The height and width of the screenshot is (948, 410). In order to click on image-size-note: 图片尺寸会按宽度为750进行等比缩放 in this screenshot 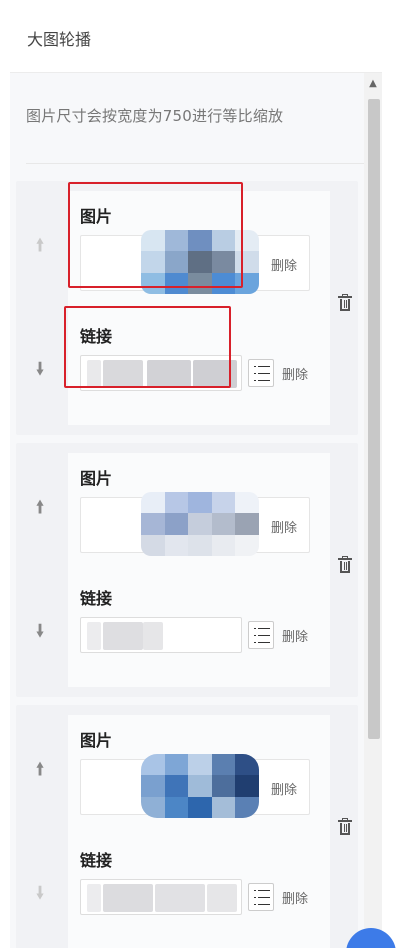, I will do `click(155, 116)`.